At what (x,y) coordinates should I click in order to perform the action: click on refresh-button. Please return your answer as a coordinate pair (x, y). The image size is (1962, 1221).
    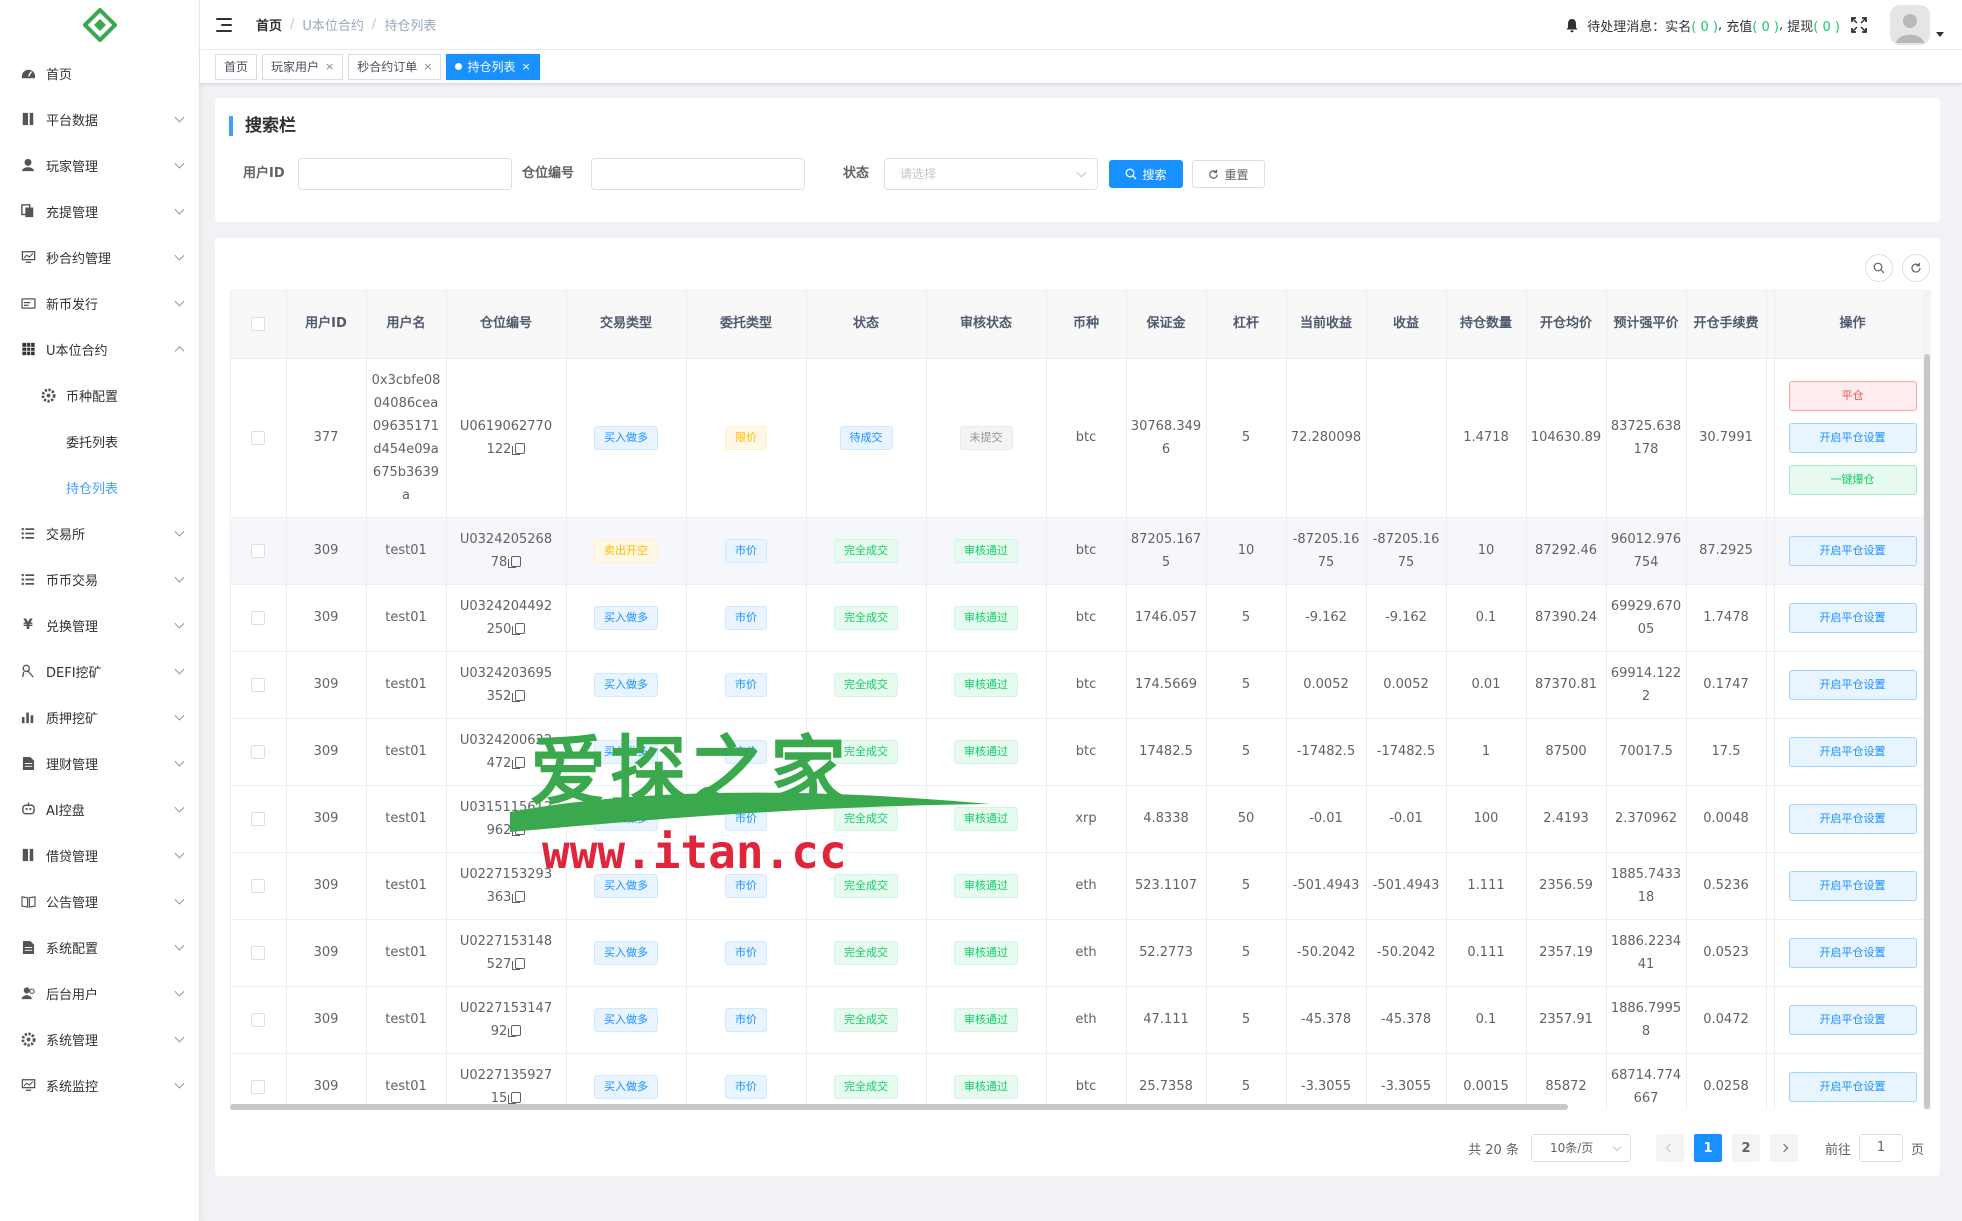
    Looking at the image, I should click on (1916, 268).